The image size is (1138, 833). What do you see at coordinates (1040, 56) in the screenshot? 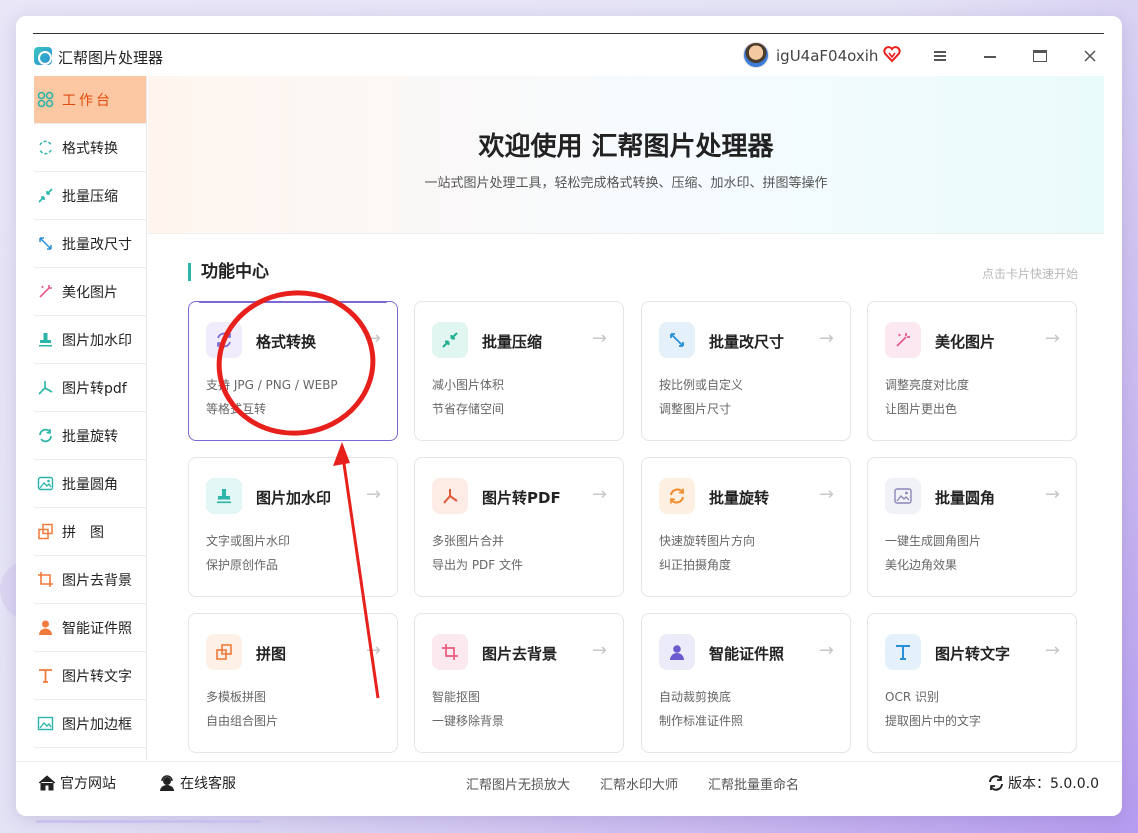
I see `maximize-icon` at bounding box center [1040, 56].